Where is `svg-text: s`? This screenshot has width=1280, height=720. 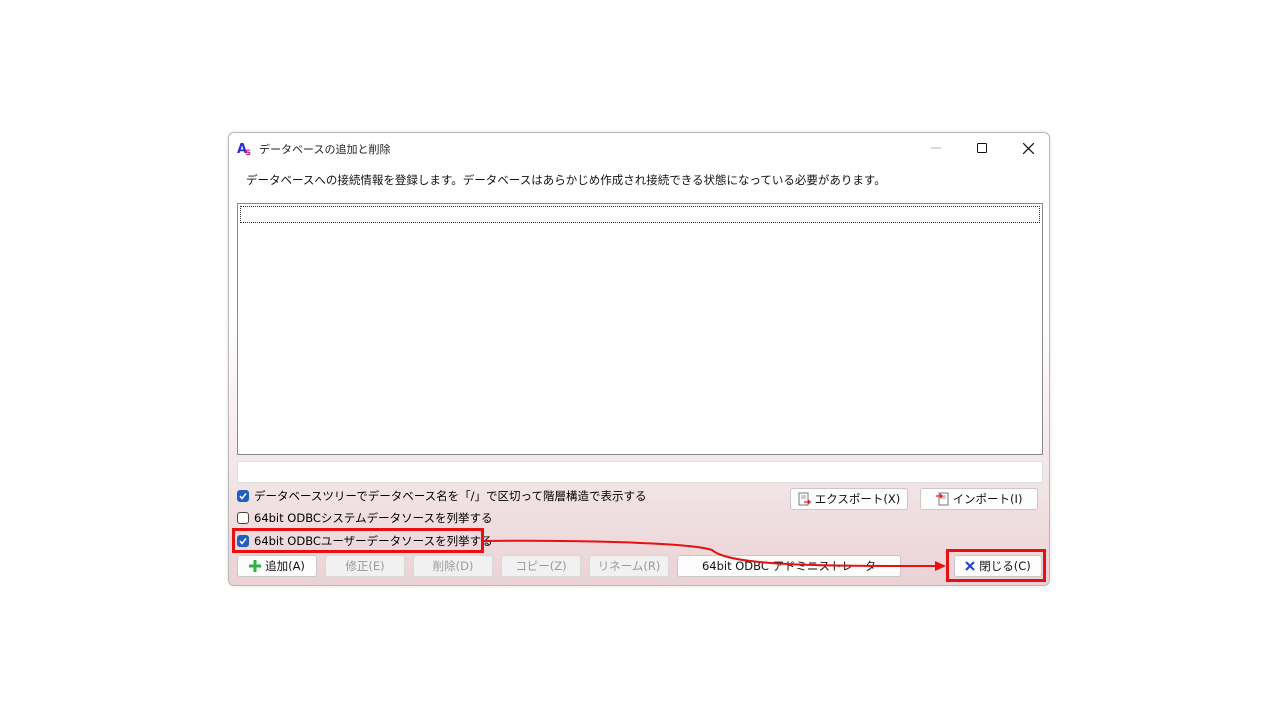
svg-text: s is located at coordinates (248, 151).